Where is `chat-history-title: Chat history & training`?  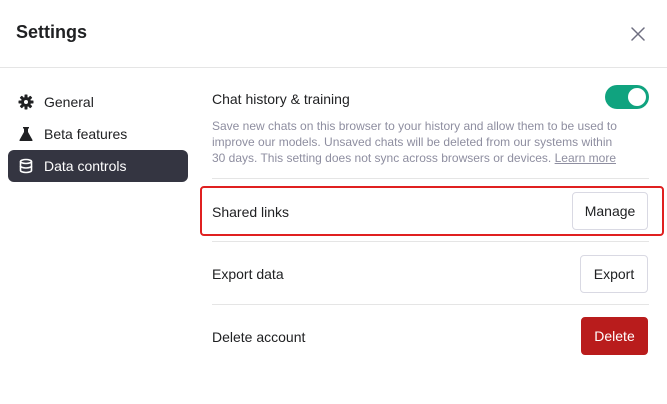
chat-history-title: Chat history & training is located at coordinates (281, 99).